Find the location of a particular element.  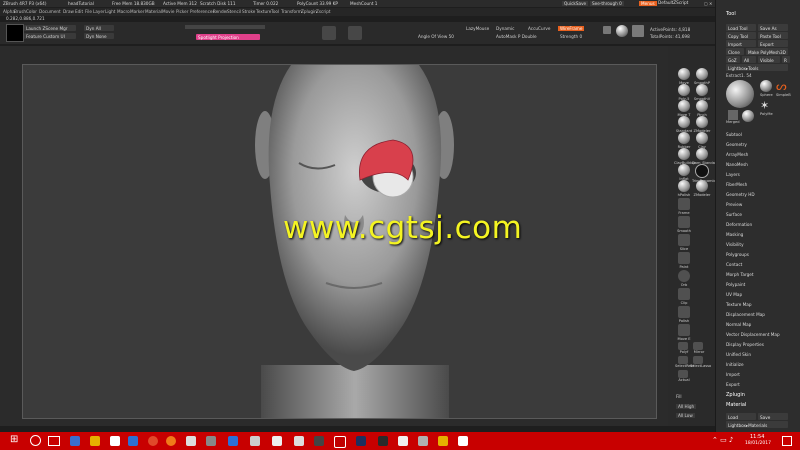

copy-tool-button: Copy Tool is located at coordinates (741, 35).